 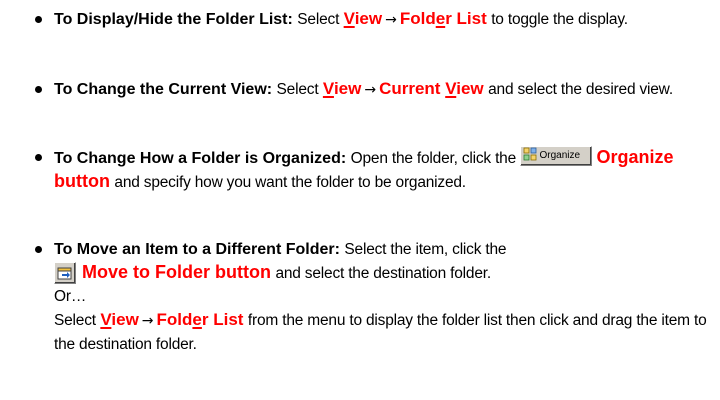 I want to click on move-to-folder-button-label: Move to Folder button, so click(x=176, y=272).